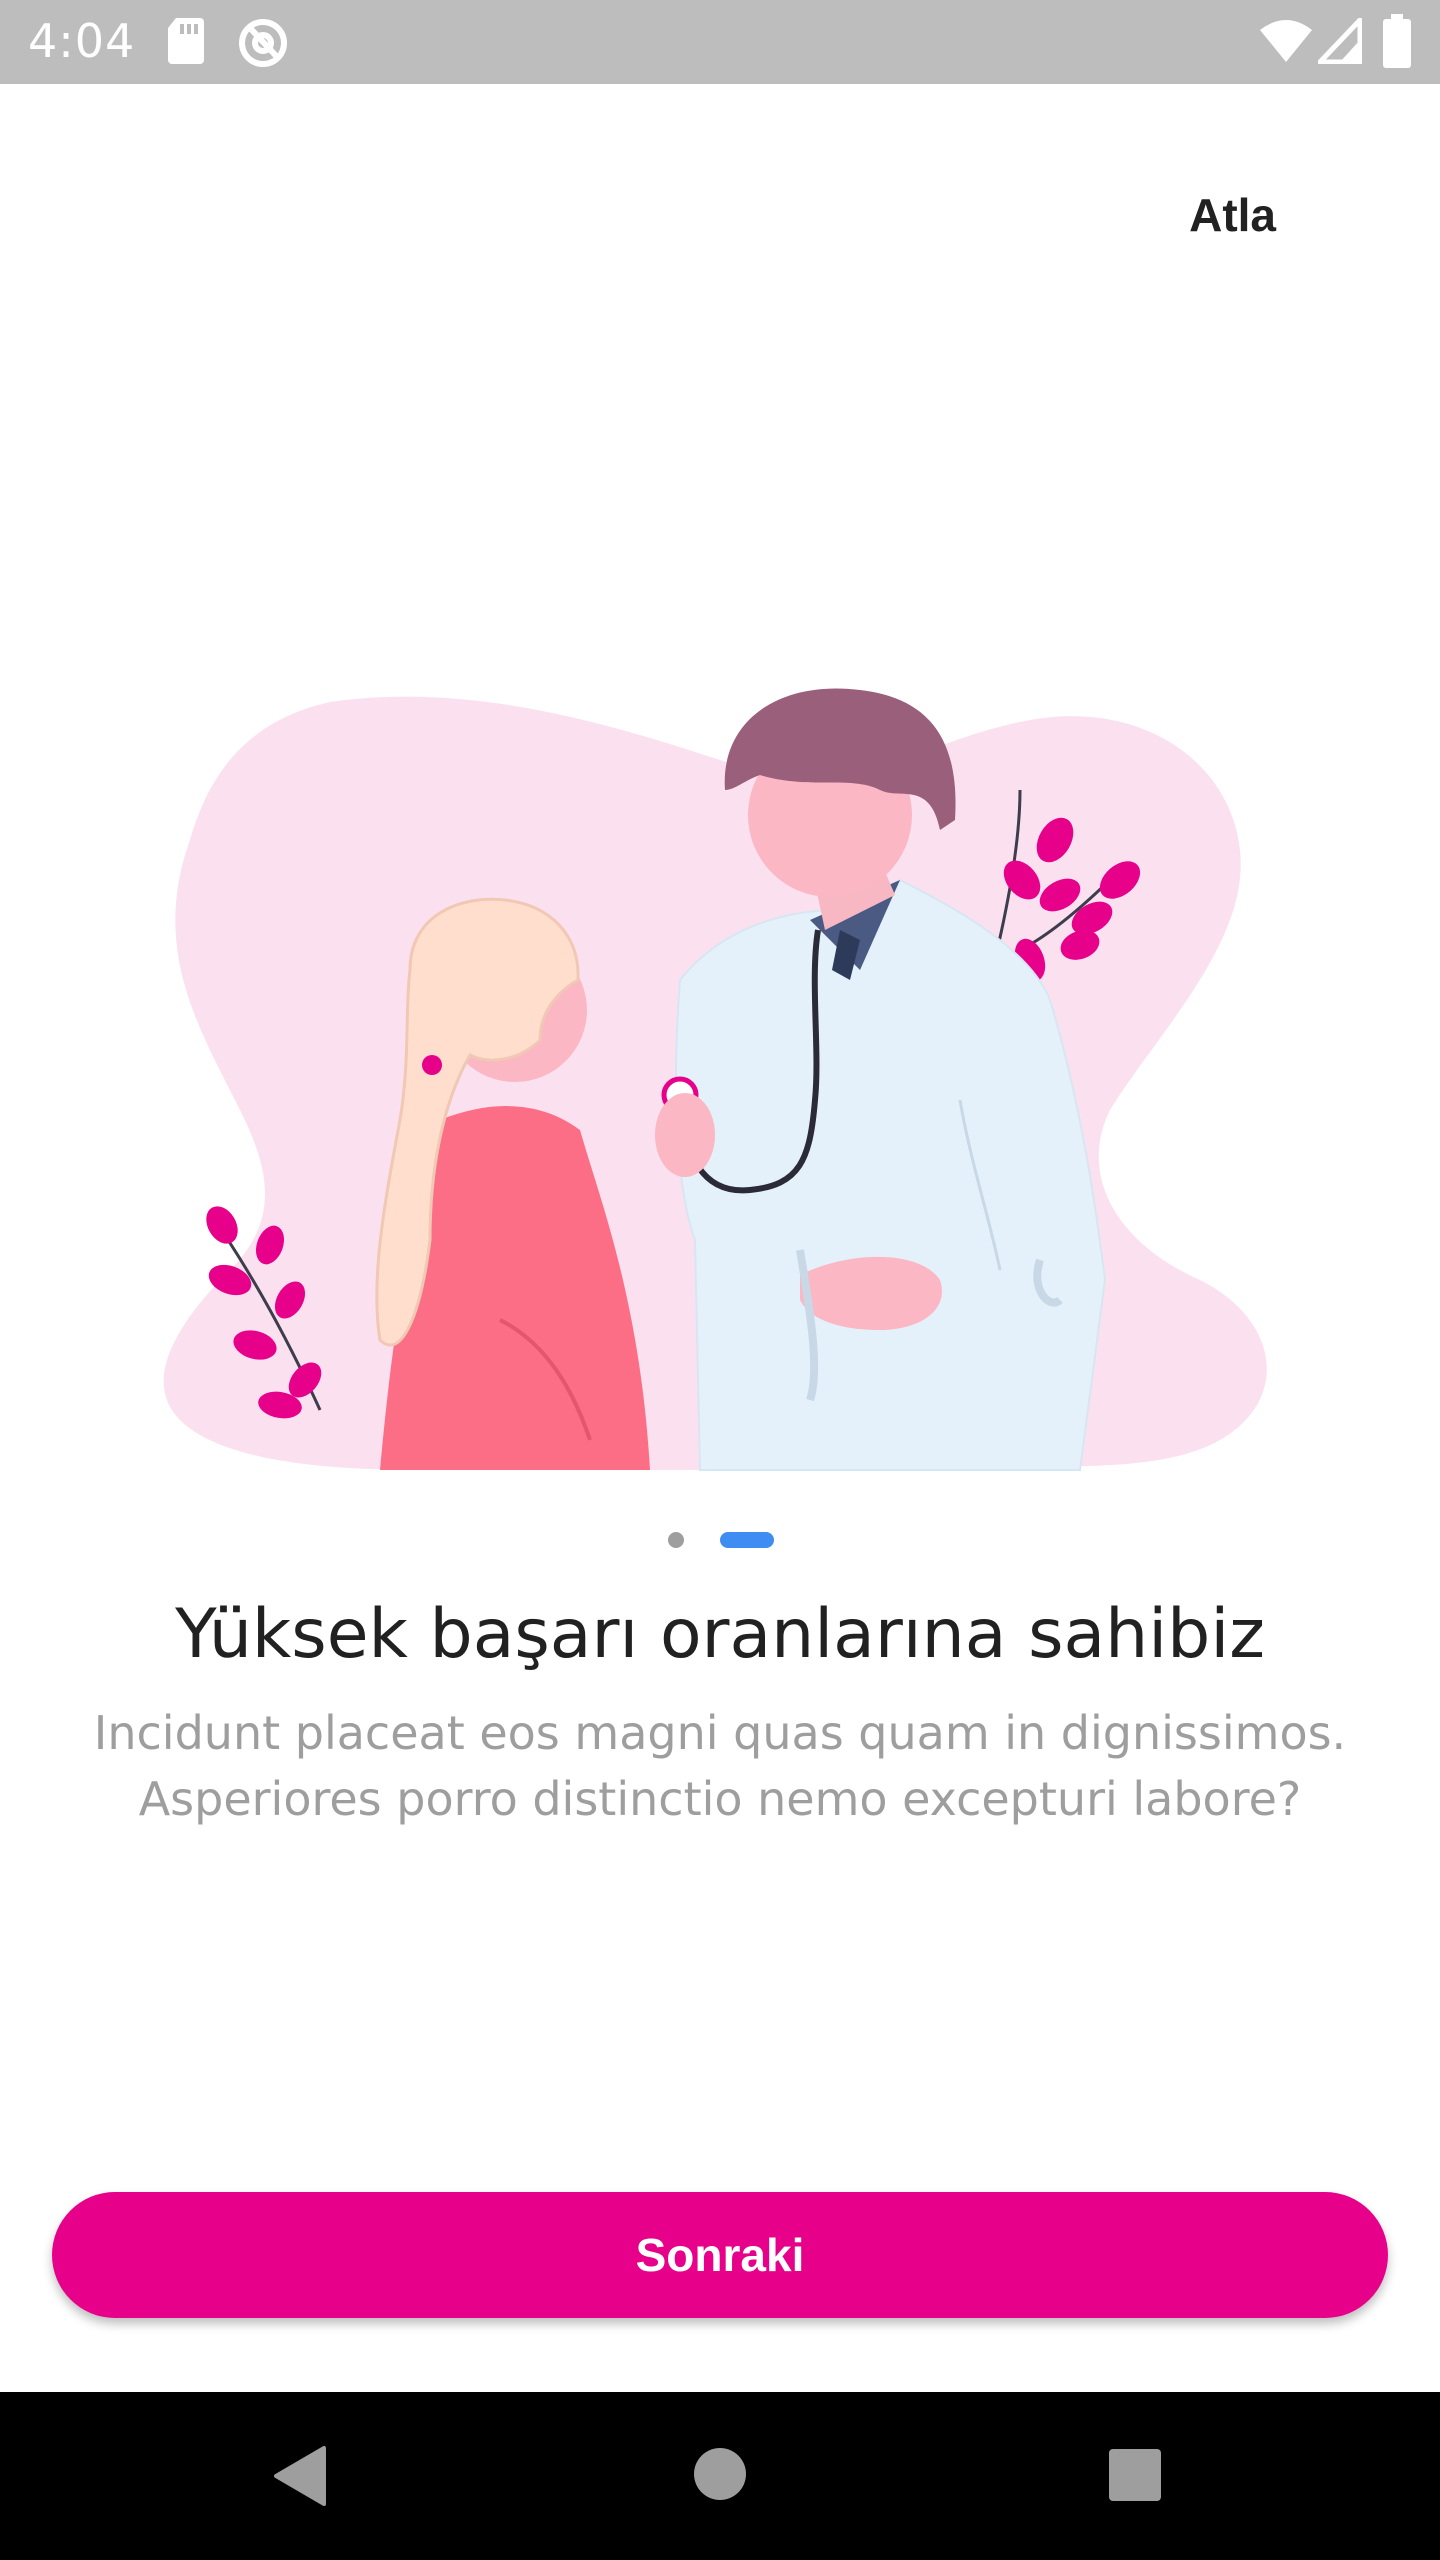  What do you see at coordinates (720, 1634) in the screenshot?
I see `slide-title: Yüksek başarı oranlarına sahibiz` at bounding box center [720, 1634].